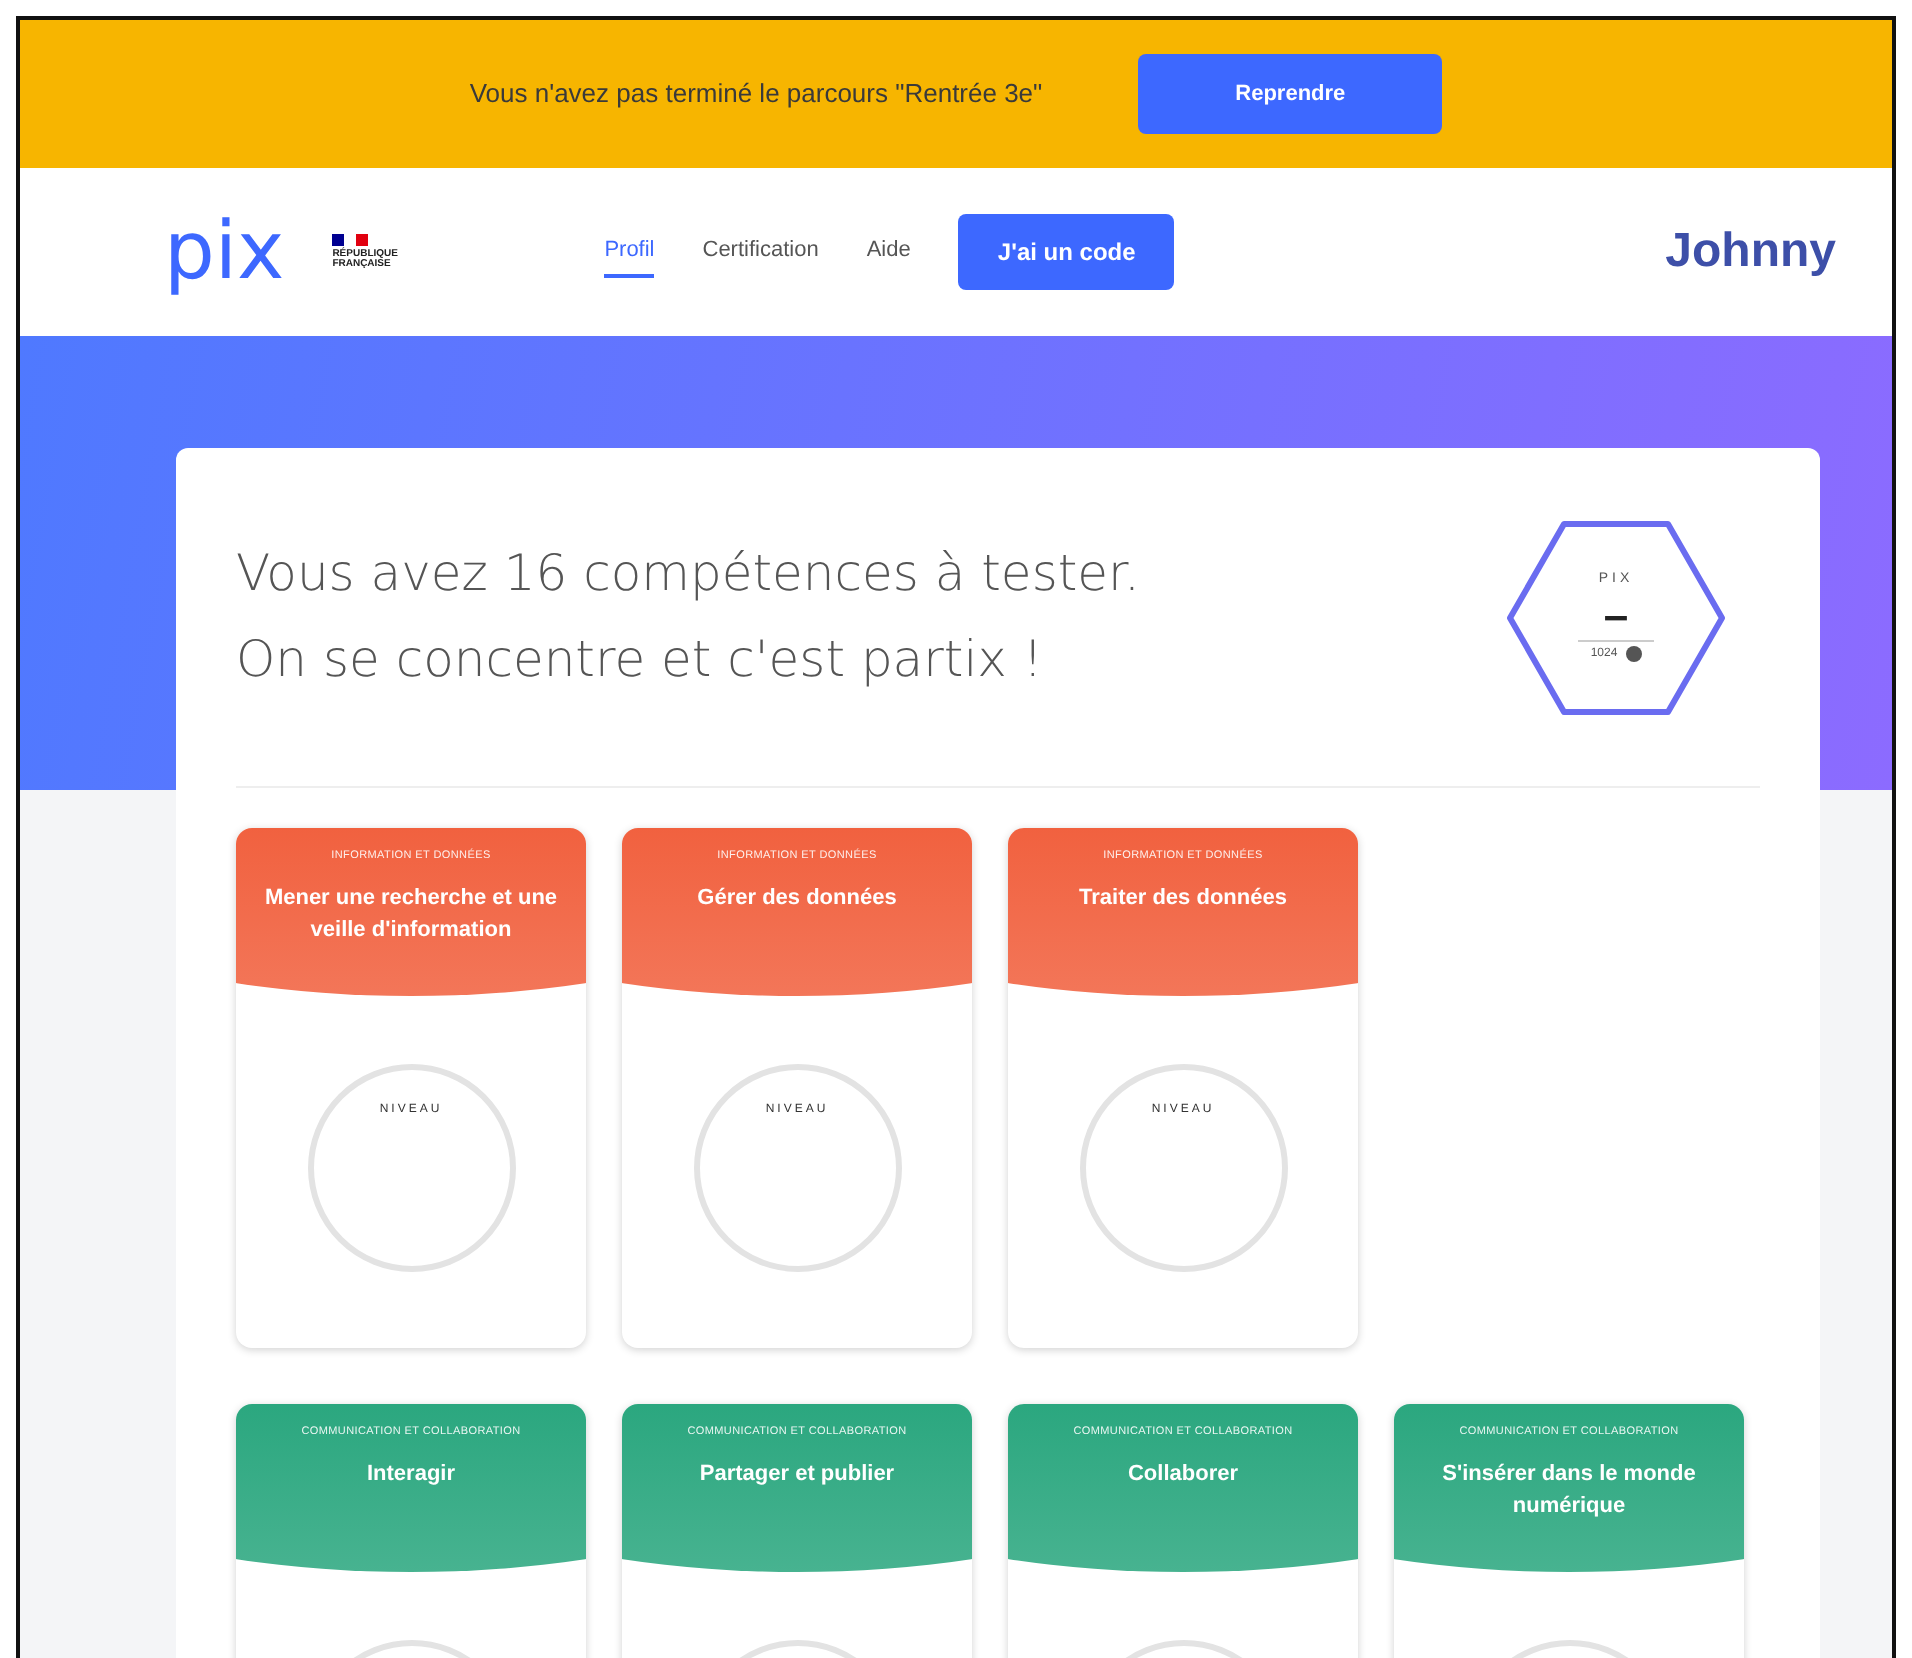 The width and height of the screenshot is (1912, 1658). What do you see at coordinates (797, 899) in the screenshot?
I see `competence-name: Gérer des données` at bounding box center [797, 899].